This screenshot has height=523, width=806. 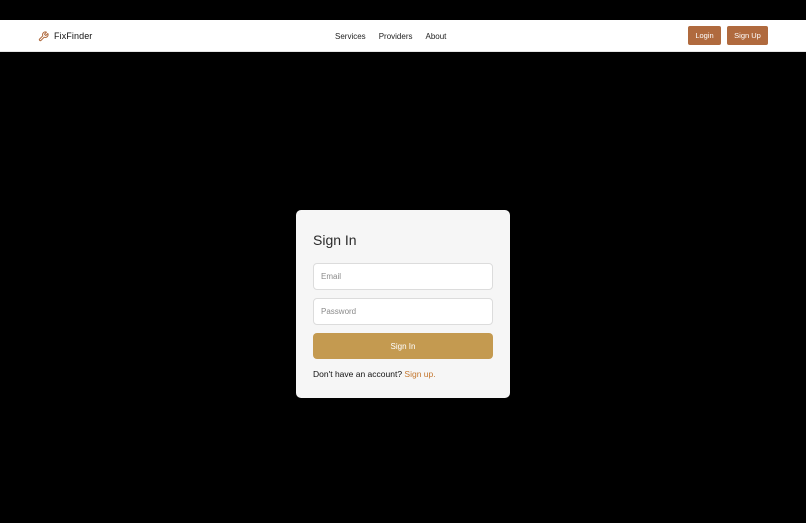 What do you see at coordinates (403, 346) in the screenshot?
I see `signin-submit-button: Sign In` at bounding box center [403, 346].